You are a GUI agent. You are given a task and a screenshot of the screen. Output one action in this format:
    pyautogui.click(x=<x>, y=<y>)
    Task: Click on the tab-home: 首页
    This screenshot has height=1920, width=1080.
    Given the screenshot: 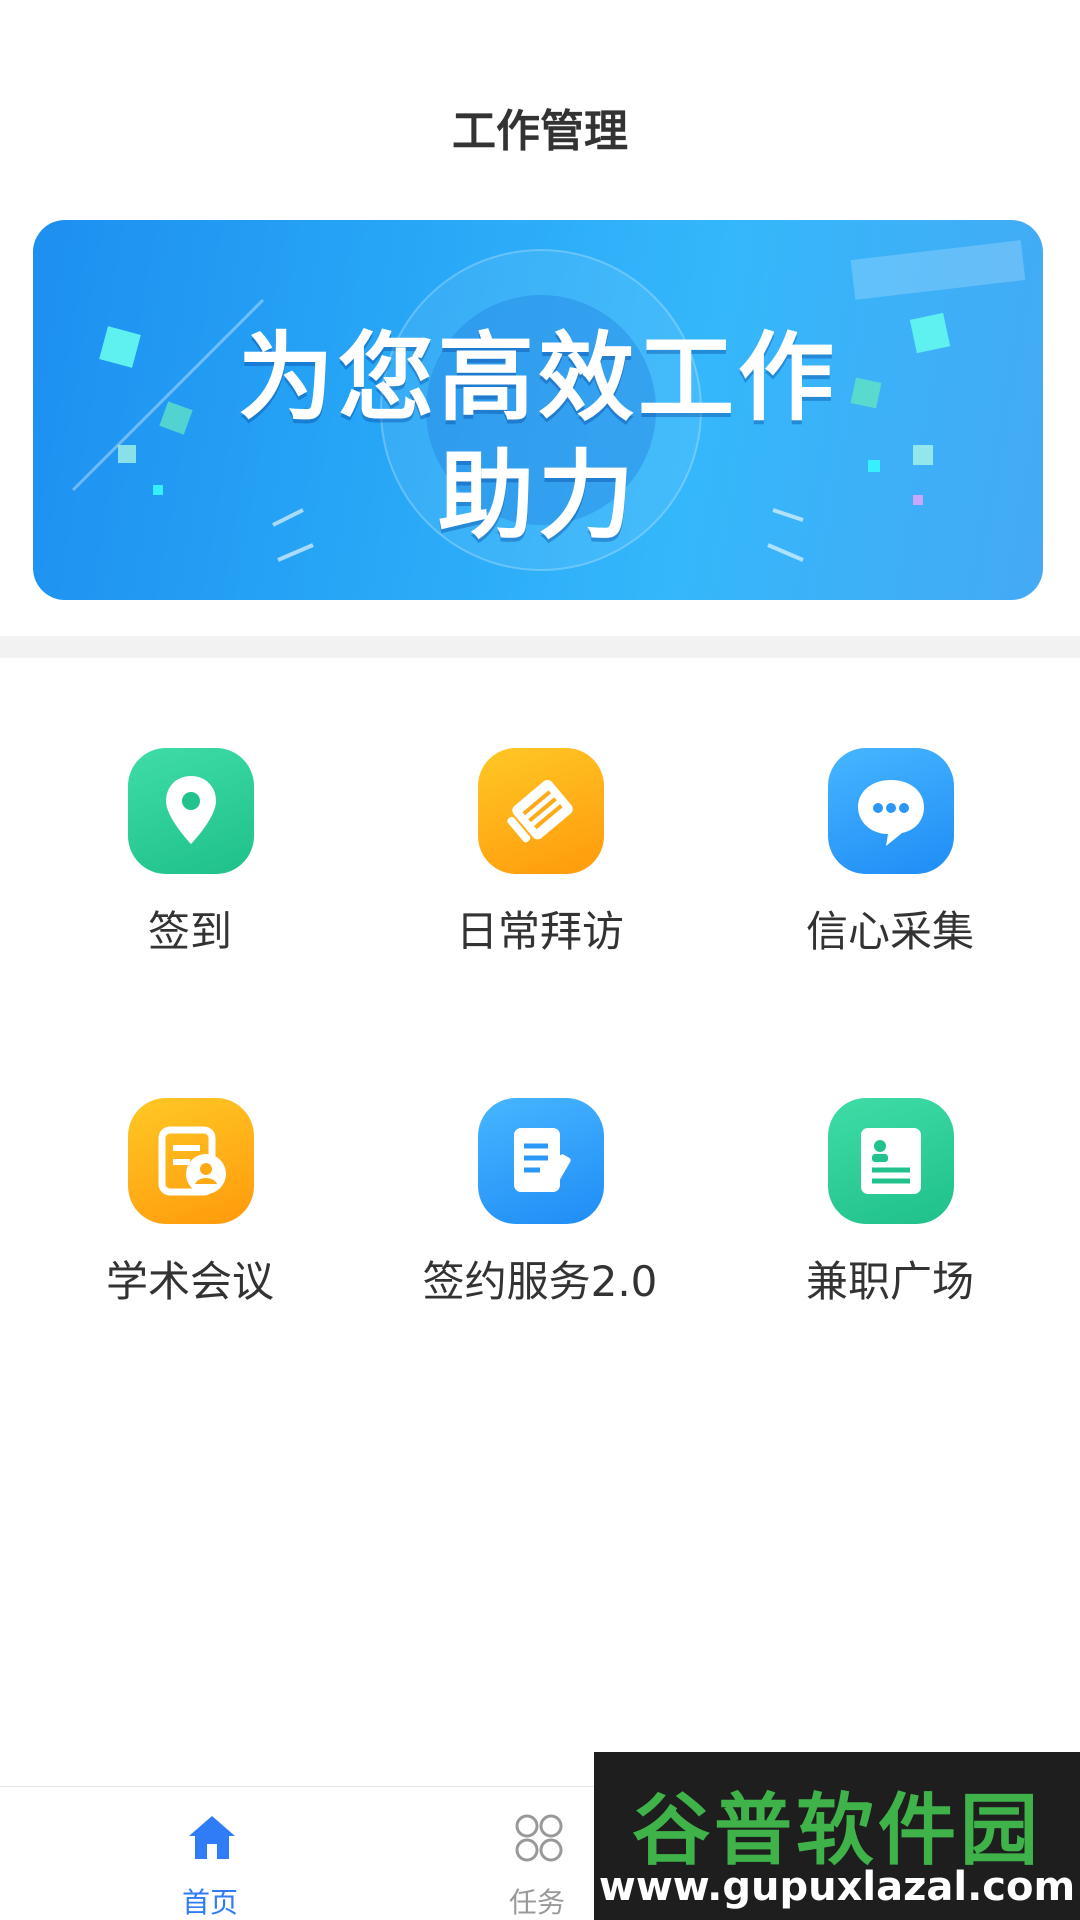 What is the action you would take?
    pyautogui.click(x=210, y=1853)
    